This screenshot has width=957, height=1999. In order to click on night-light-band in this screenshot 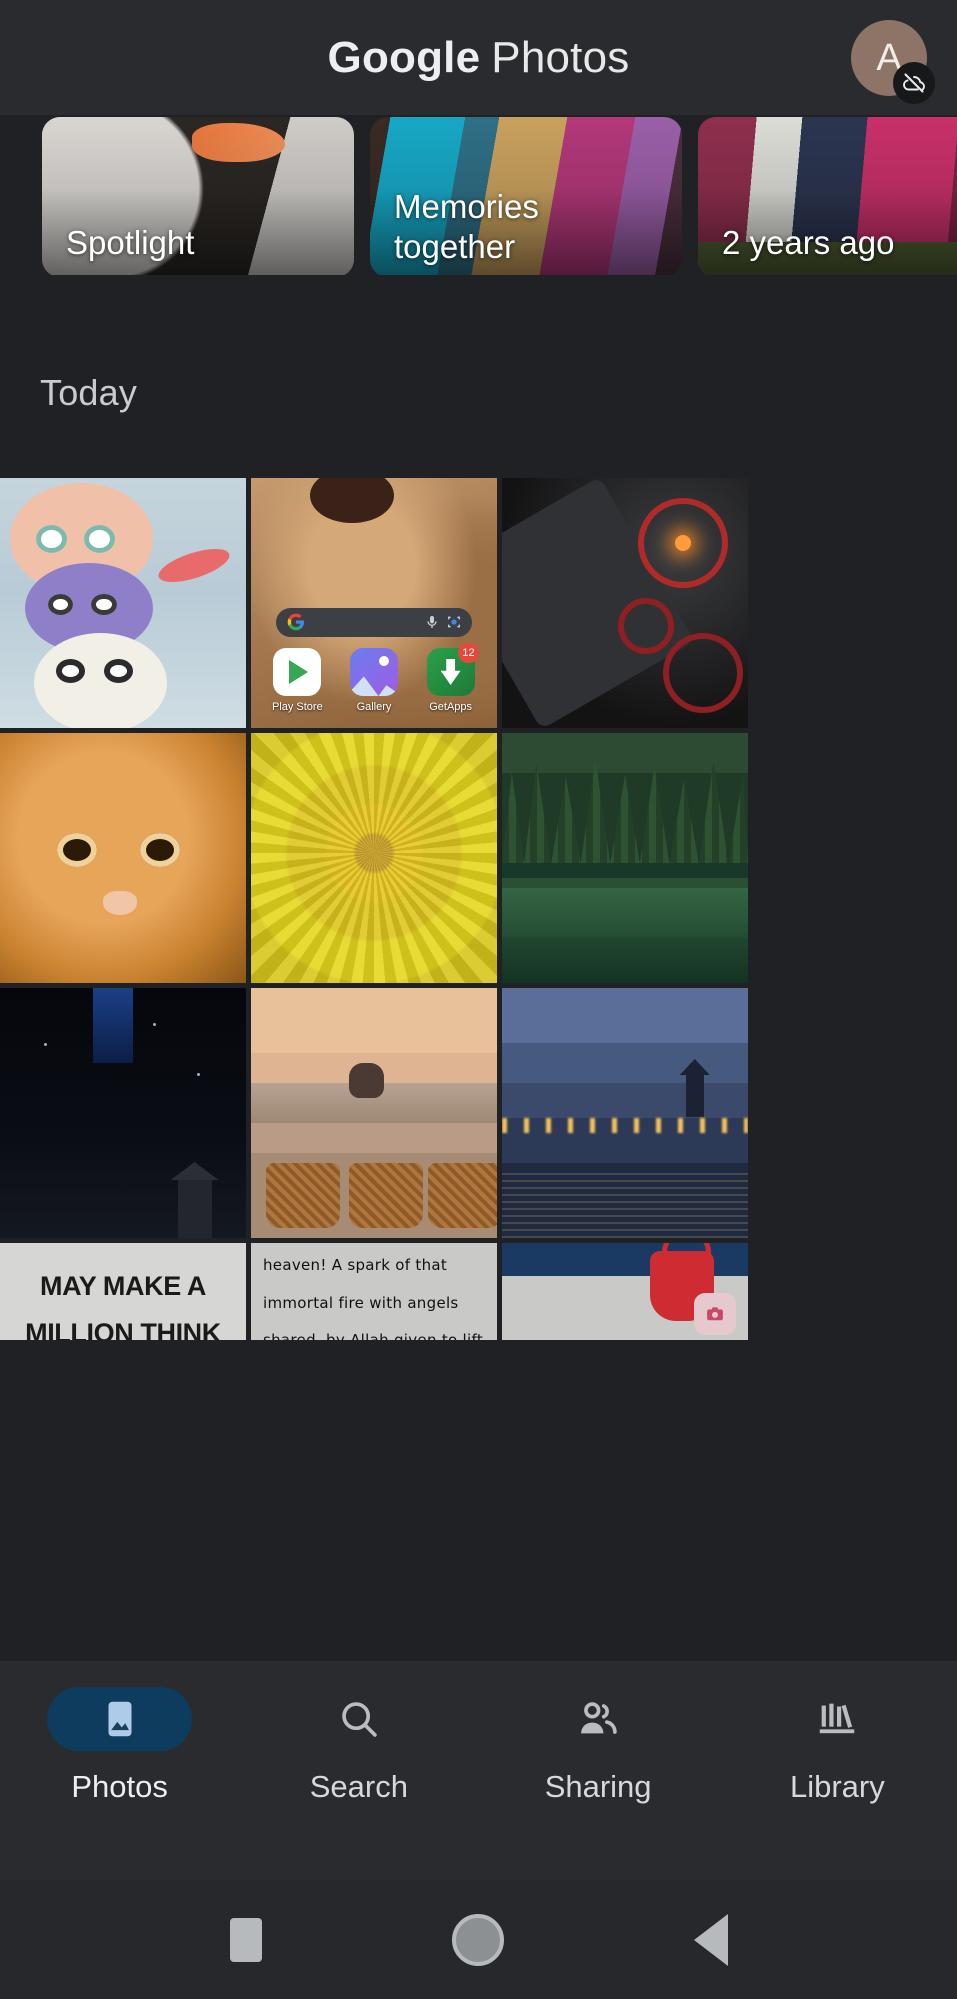, I will do `click(113, 1025)`.